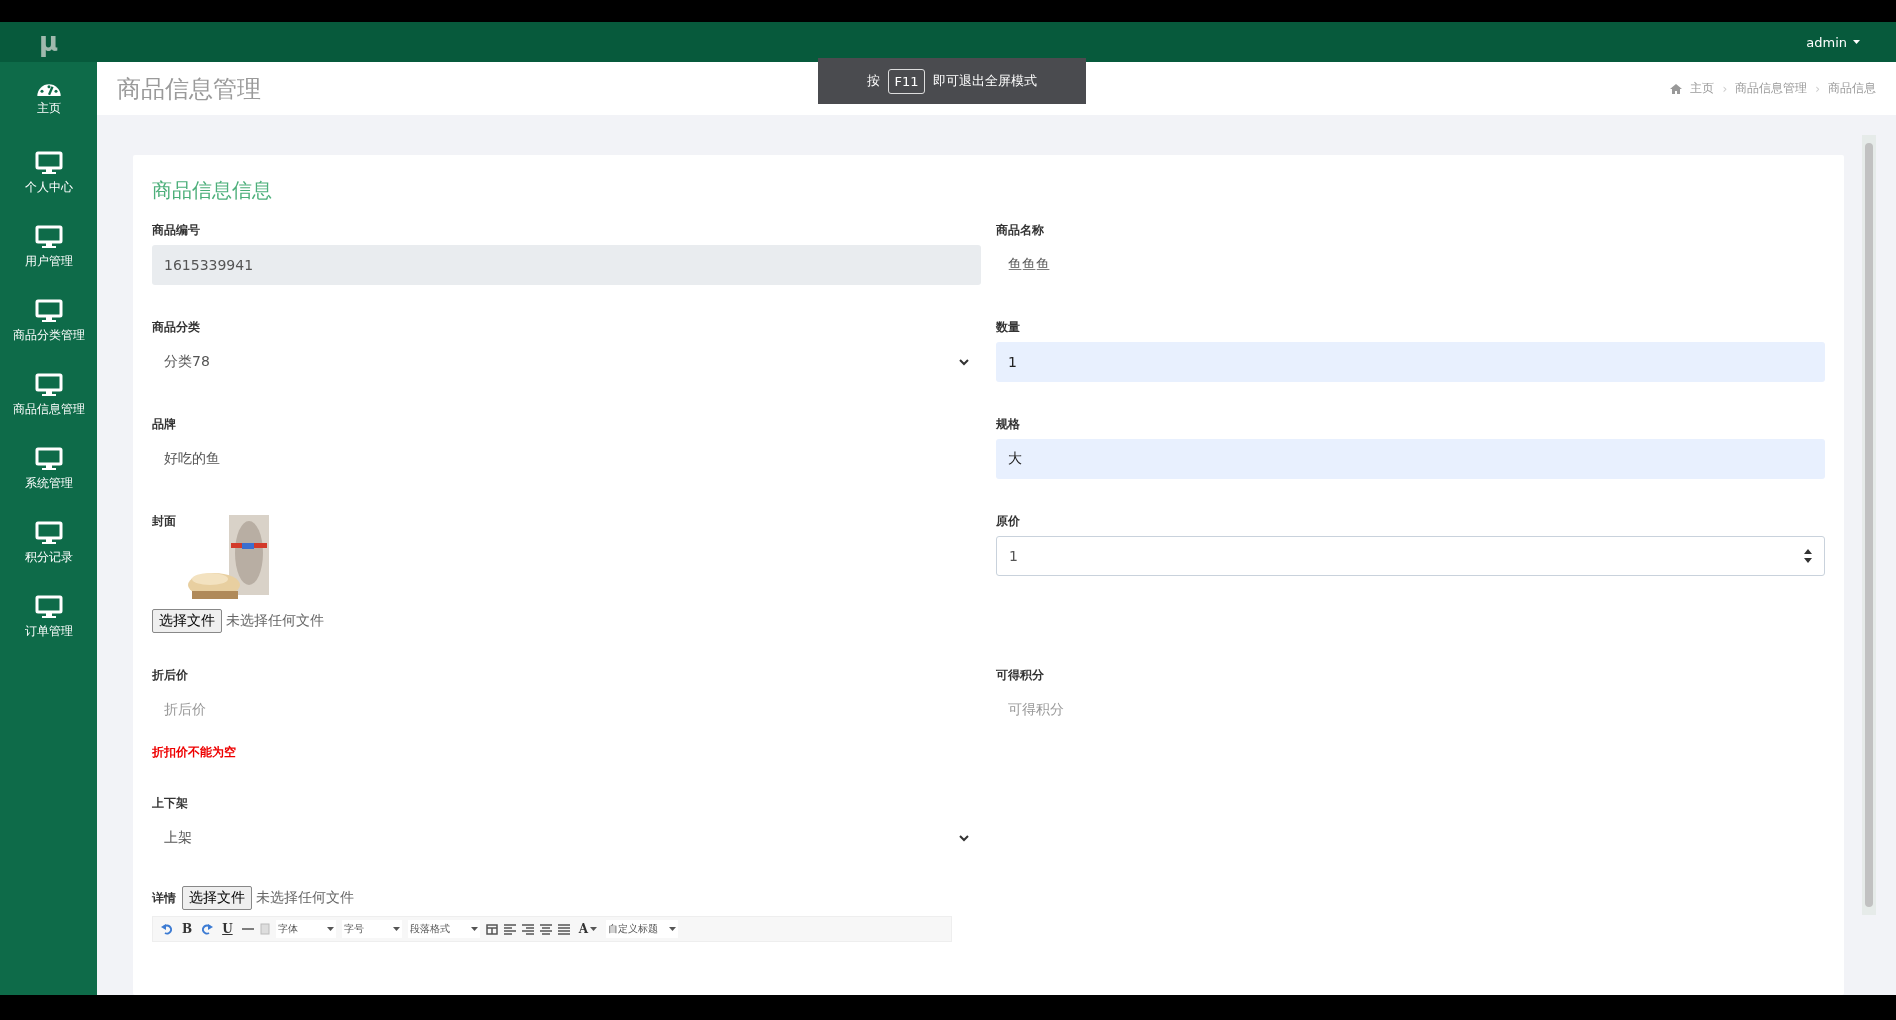  Describe the element at coordinates (1410, 459) in the screenshot. I see `input-field: 大` at that location.